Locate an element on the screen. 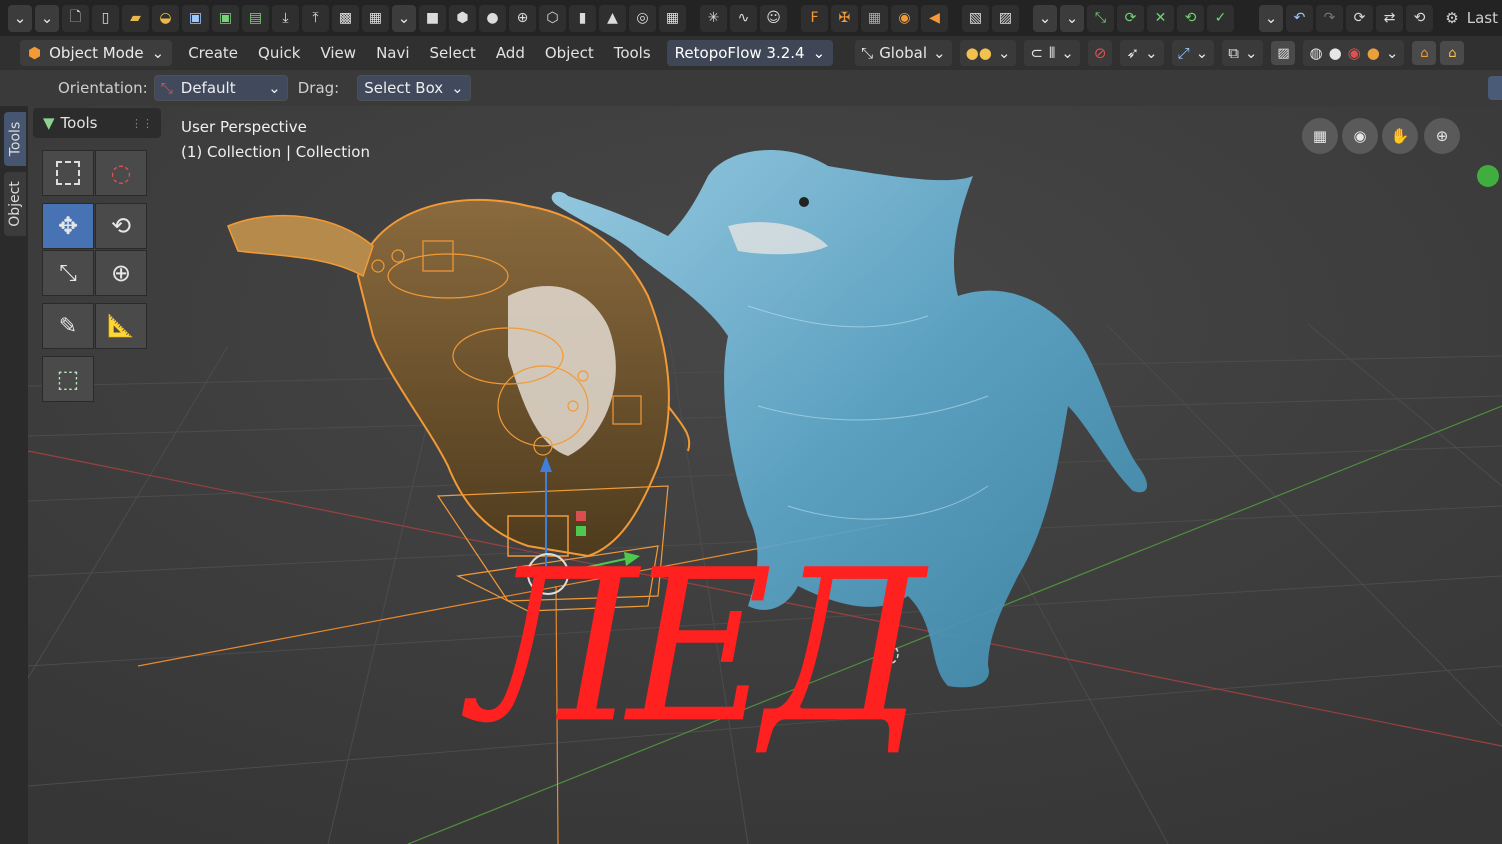 This screenshot has height=844, width=1502. add-speaker-button: ◀ is located at coordinates (934, 18).